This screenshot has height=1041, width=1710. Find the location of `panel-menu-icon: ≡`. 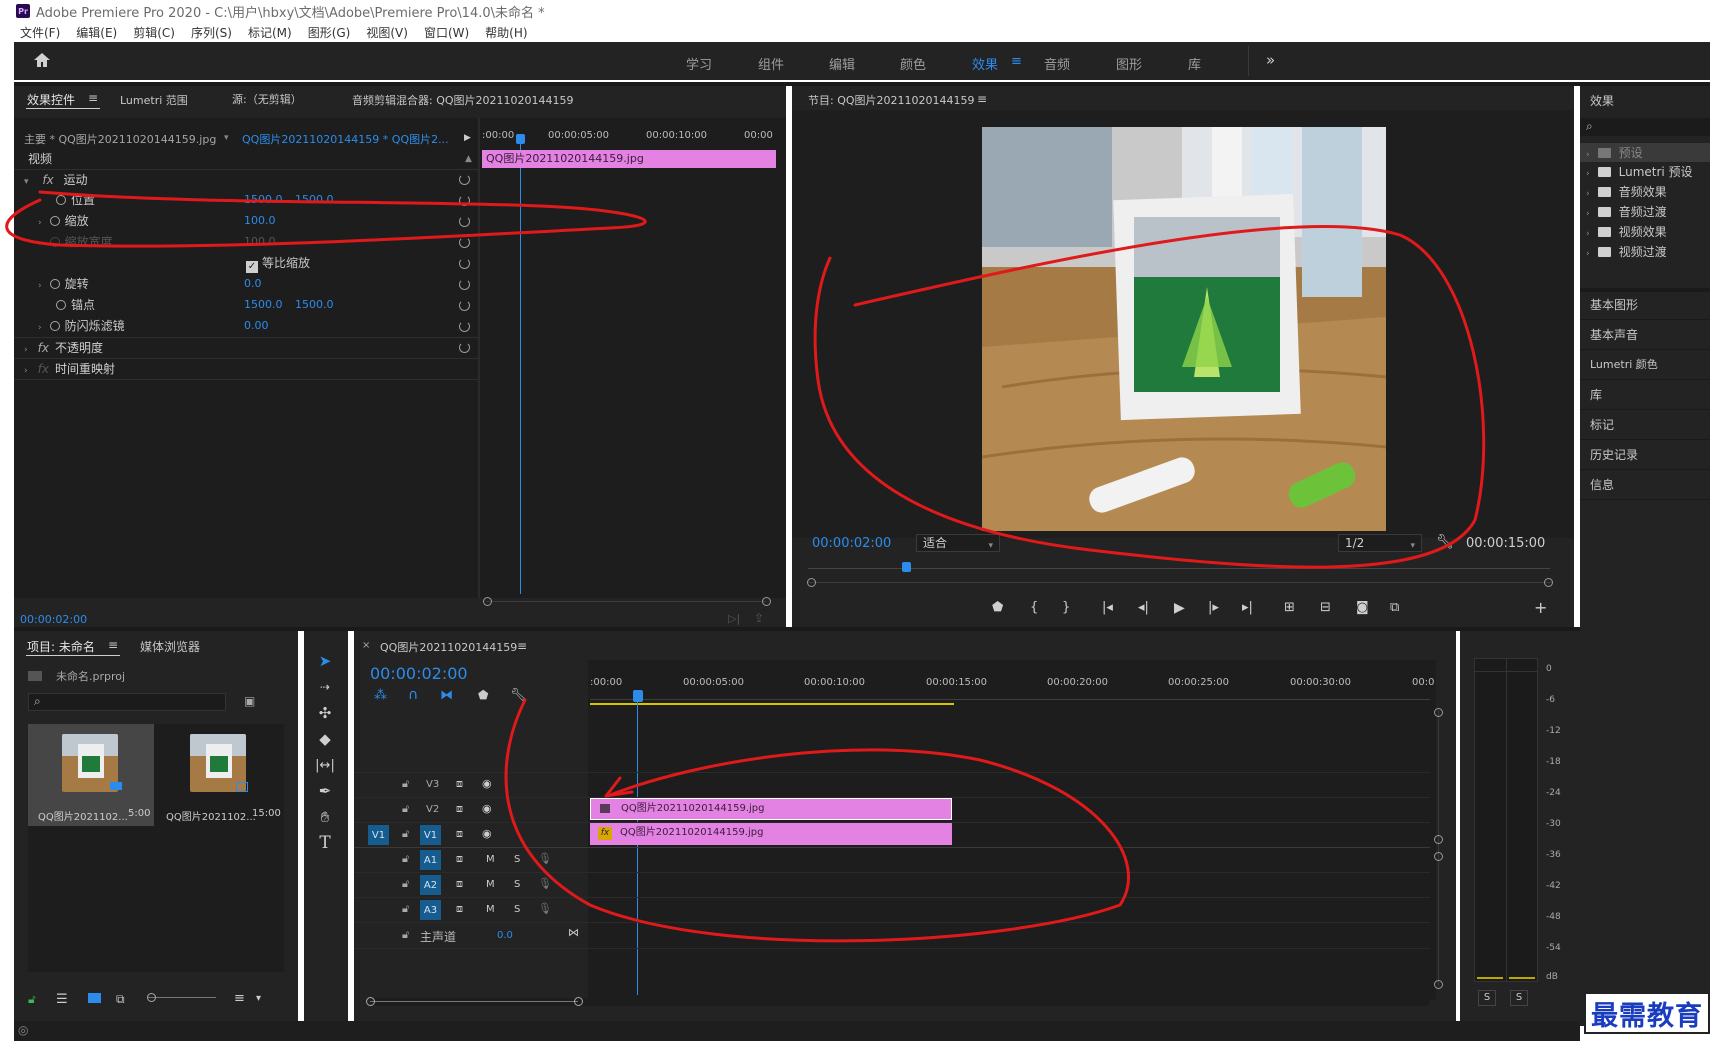

panel-menu-icon: ≡ is located at coordinates (522, 646).